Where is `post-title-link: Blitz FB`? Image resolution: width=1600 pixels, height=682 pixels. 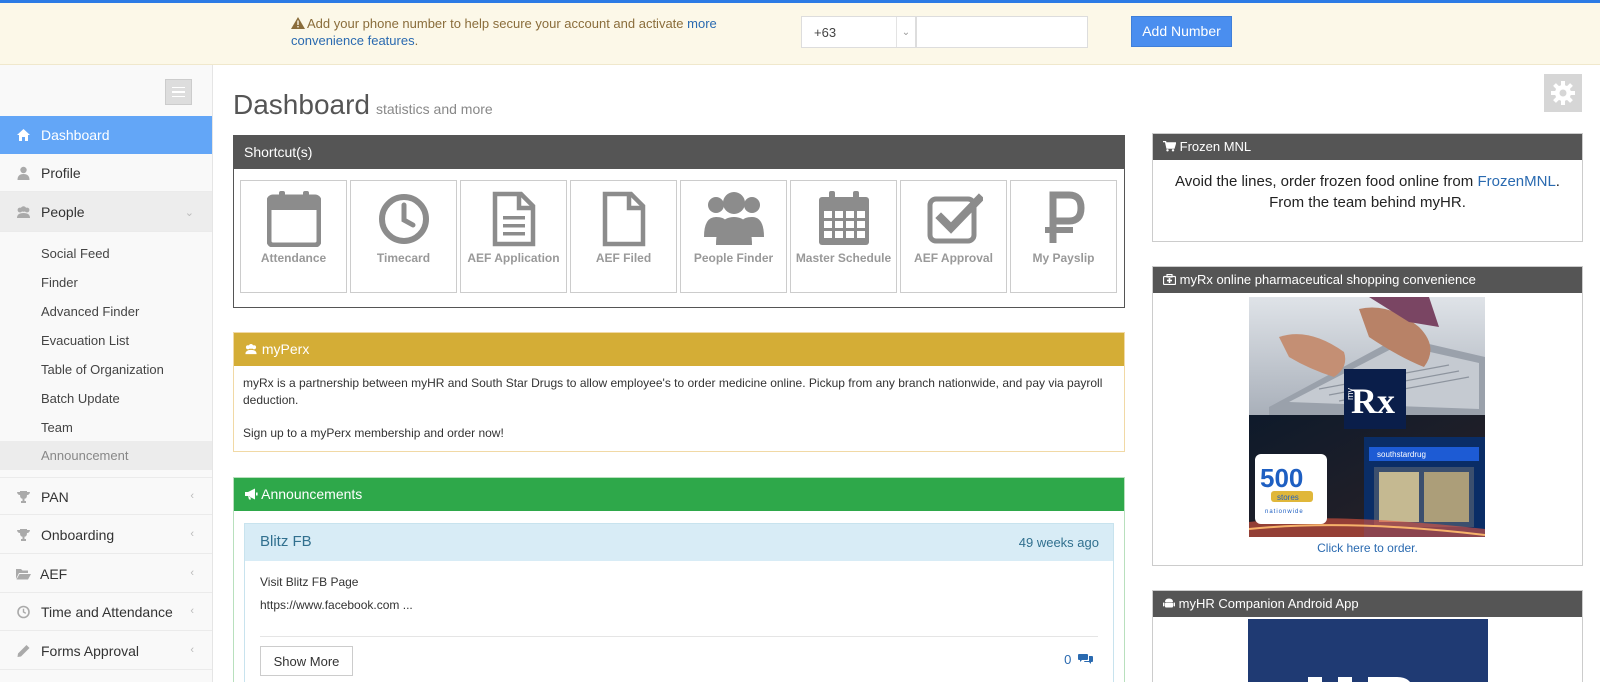 post-title-link: Blitz FB is located at coordinates (286, 541).